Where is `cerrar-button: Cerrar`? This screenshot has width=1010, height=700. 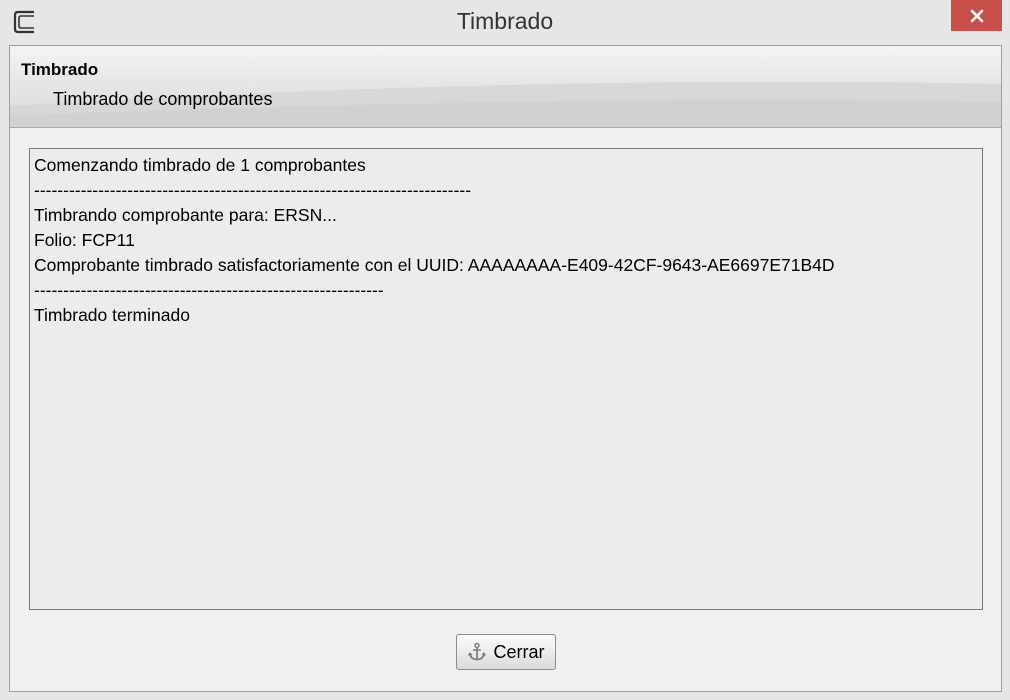
cerrar-button: Cerrar is located at coordinates (506, 652).